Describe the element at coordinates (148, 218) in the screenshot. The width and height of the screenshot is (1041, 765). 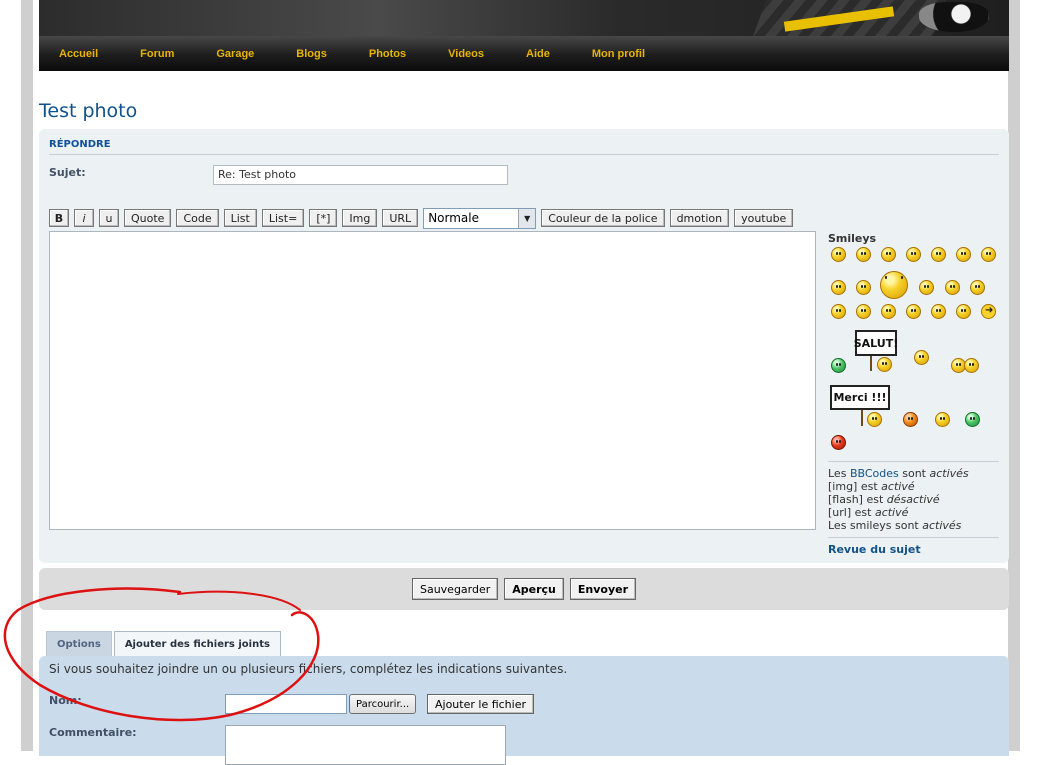
I see `quote-button: Quote` at that location.